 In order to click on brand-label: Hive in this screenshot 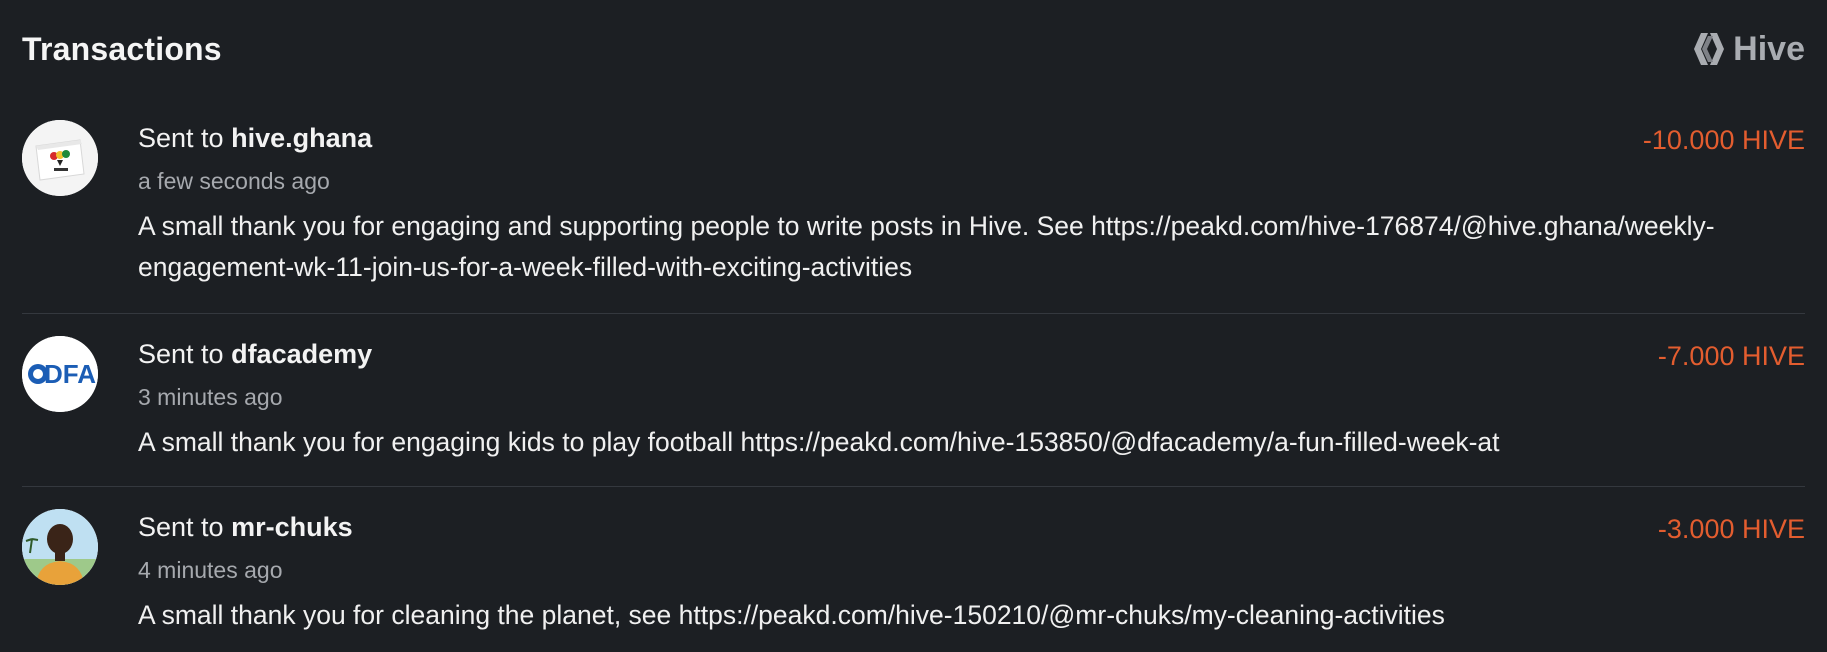, I will do `click(1769, 48)`.